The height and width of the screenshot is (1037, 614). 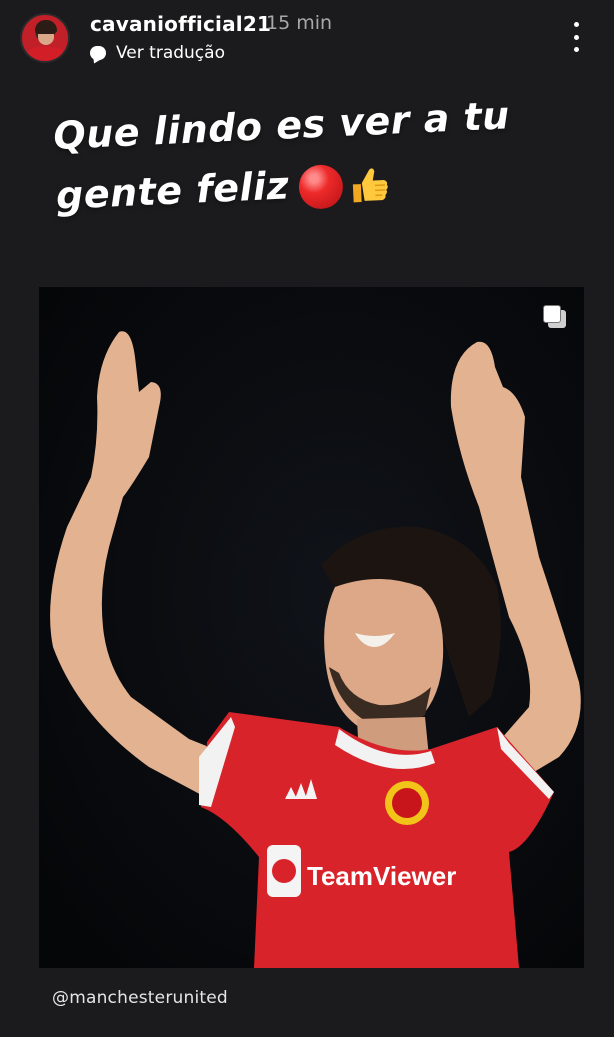 What do you see at coordinates (381, 876) in the screenshot?
I see `sponsor-text: TeamViewer` at bounding box center [381, 876].